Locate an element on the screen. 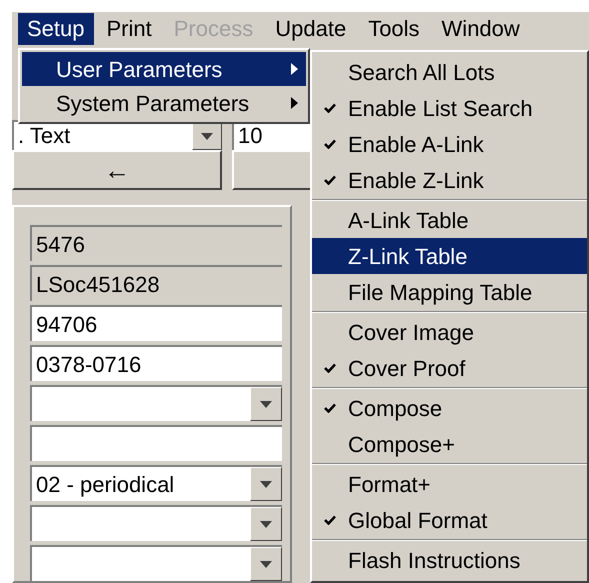  combo-box: 02 - periodical is located at coordinates (156, 483).